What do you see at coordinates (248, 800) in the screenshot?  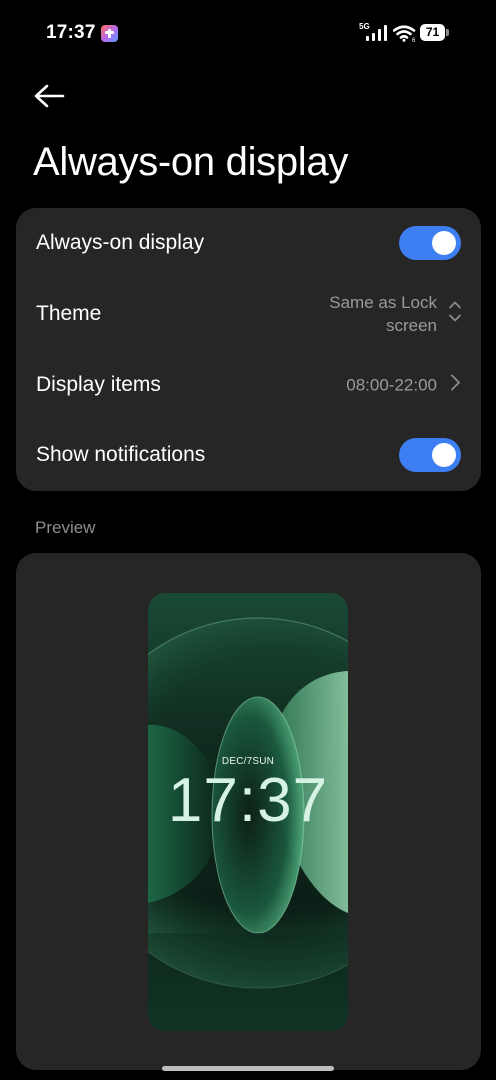 I see `aod-clock: 17:37` at bounding box center [248, 800].